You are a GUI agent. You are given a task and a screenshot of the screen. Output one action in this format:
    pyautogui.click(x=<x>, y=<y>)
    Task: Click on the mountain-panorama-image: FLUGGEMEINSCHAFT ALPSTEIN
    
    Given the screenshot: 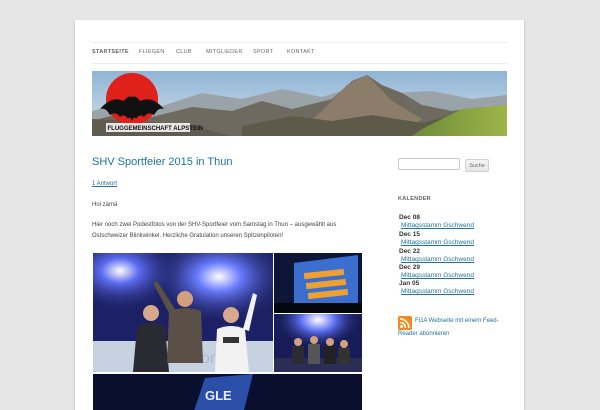 What is the action you would take?
    pyautogui.click(x=299, y=103)
    